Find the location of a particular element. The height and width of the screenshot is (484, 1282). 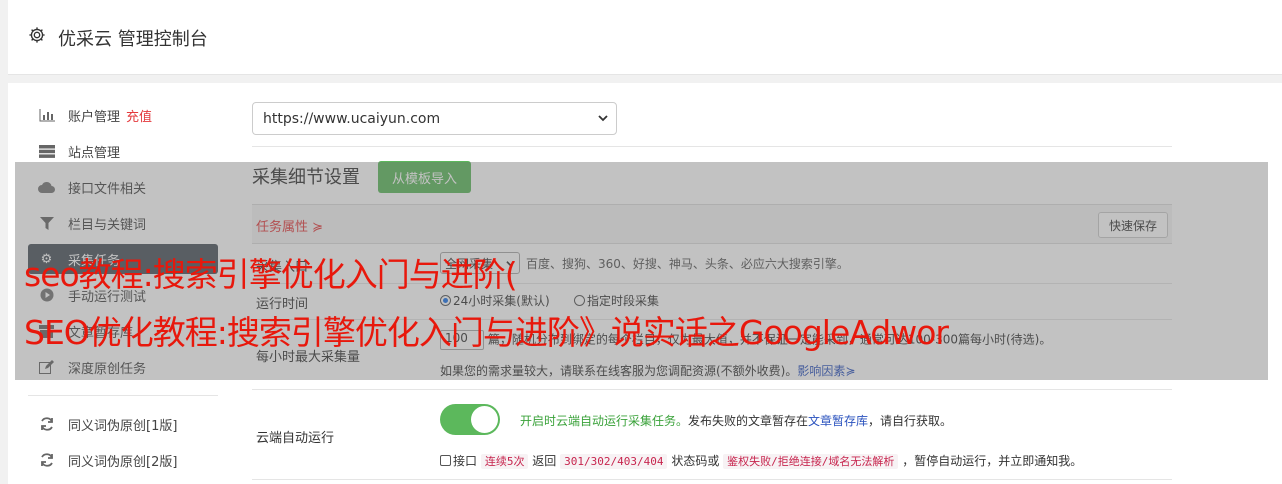

sidebar-item-synonym-v2: 同义词伪原创[2版] is located at coordinates (123, 460).